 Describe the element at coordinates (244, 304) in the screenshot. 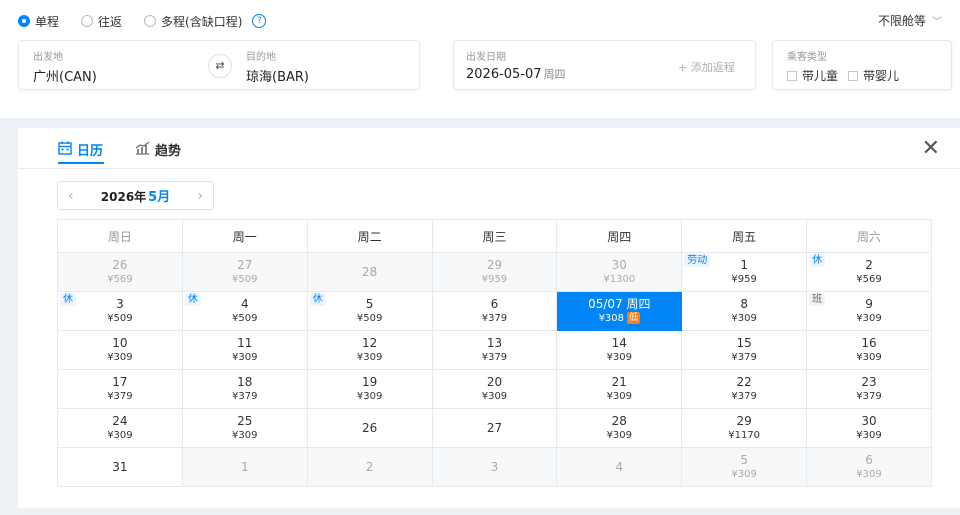

I see `day-number: 4` at that location.